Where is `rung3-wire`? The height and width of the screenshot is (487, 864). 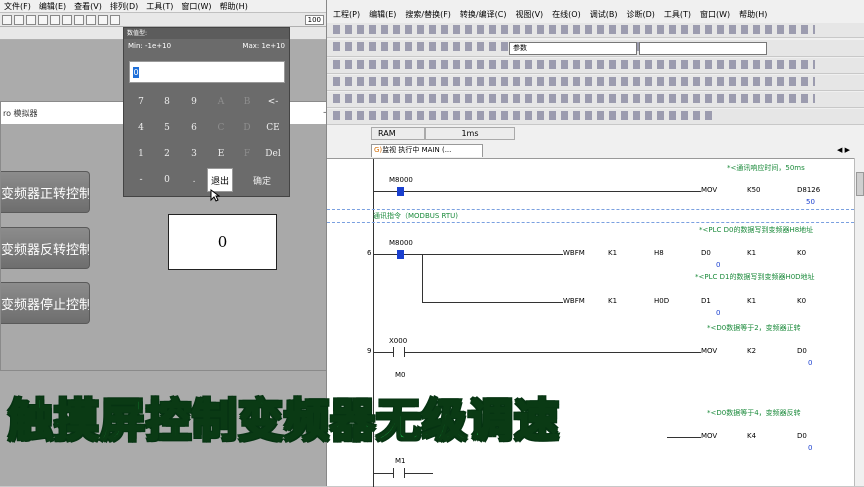
rung3-wire is located at coordinates (492, 302).